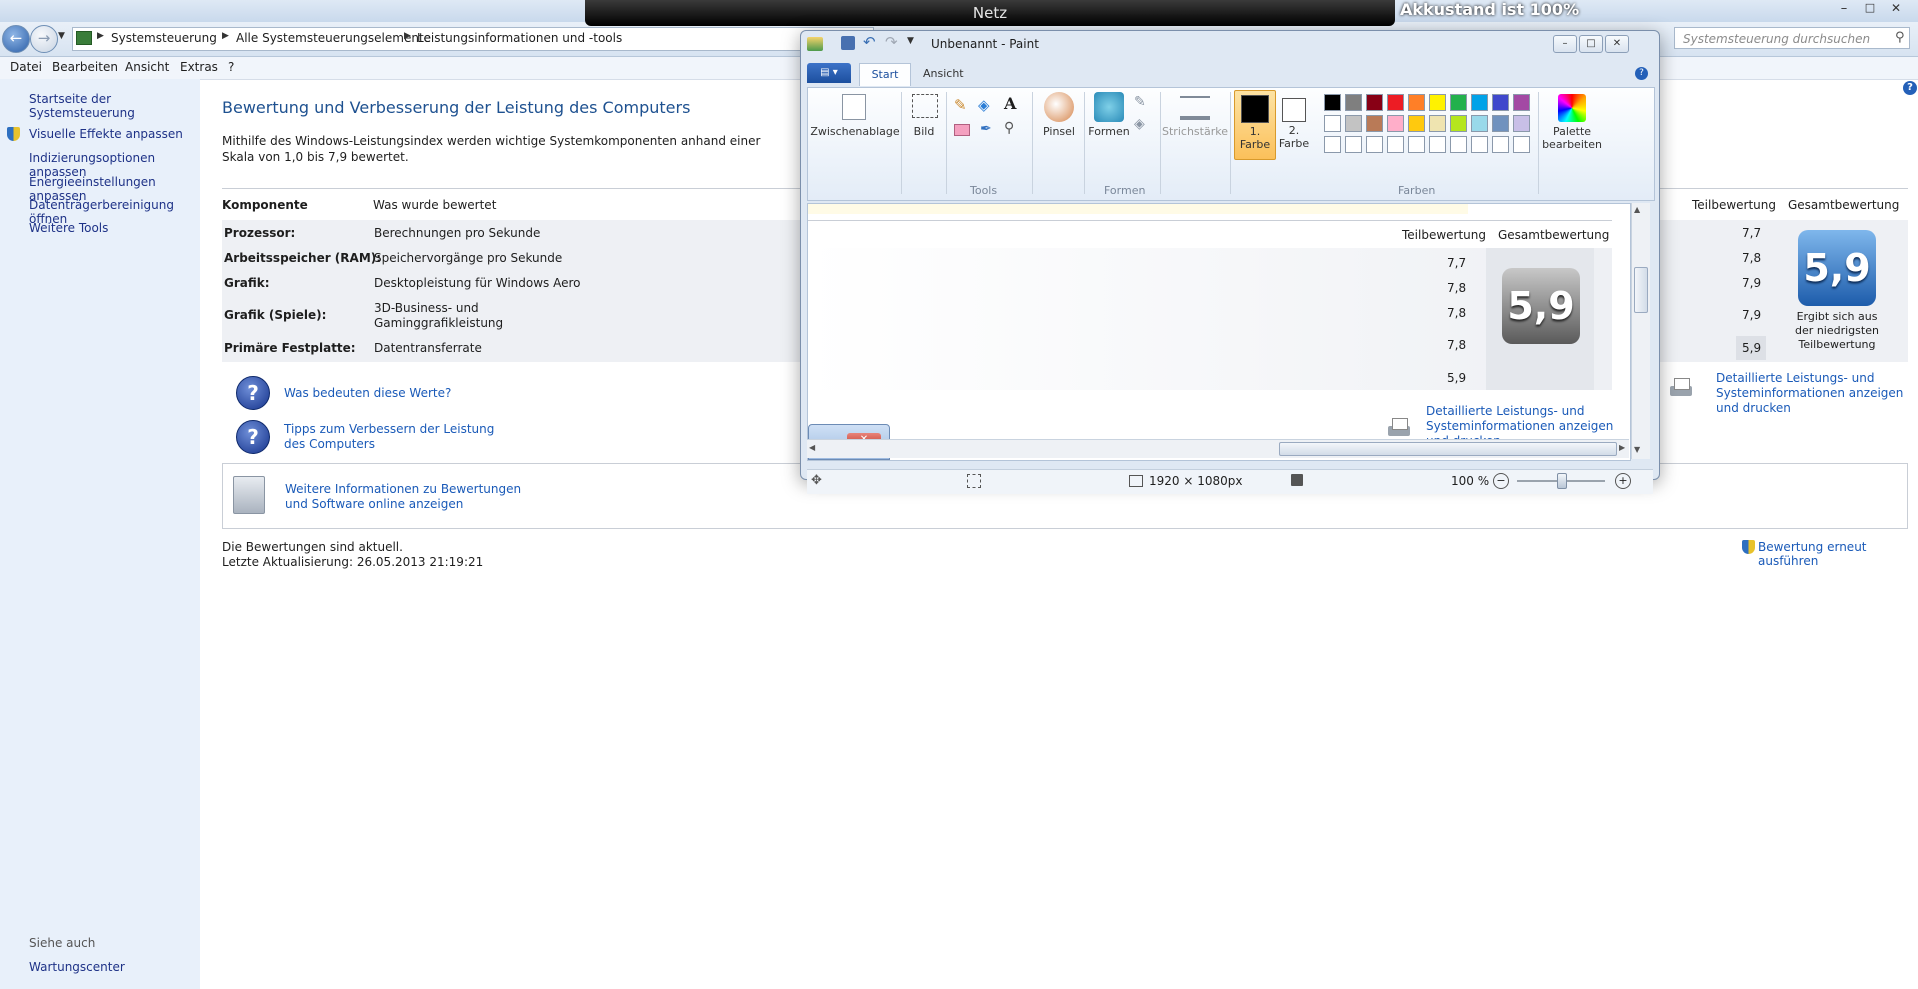  I want to click on scroll-up-icon: ▲, so click(1637, 209).